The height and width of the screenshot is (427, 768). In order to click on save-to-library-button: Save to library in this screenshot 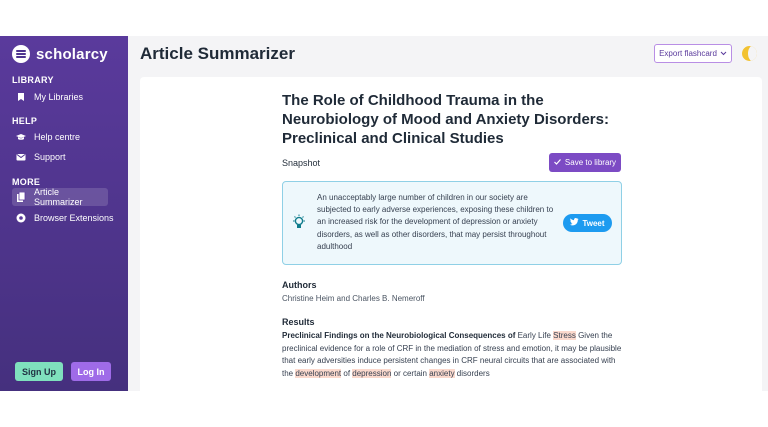, I will do `click(585, 162)`.